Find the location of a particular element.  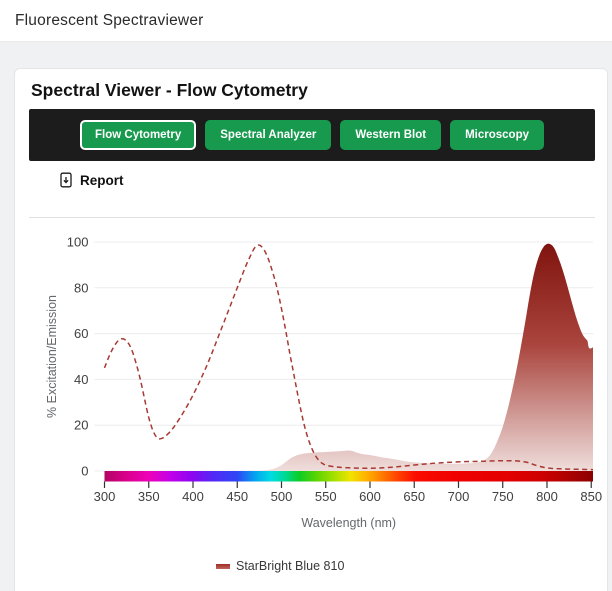

x-tick-label: 600 is located at coordinates (370, 496).